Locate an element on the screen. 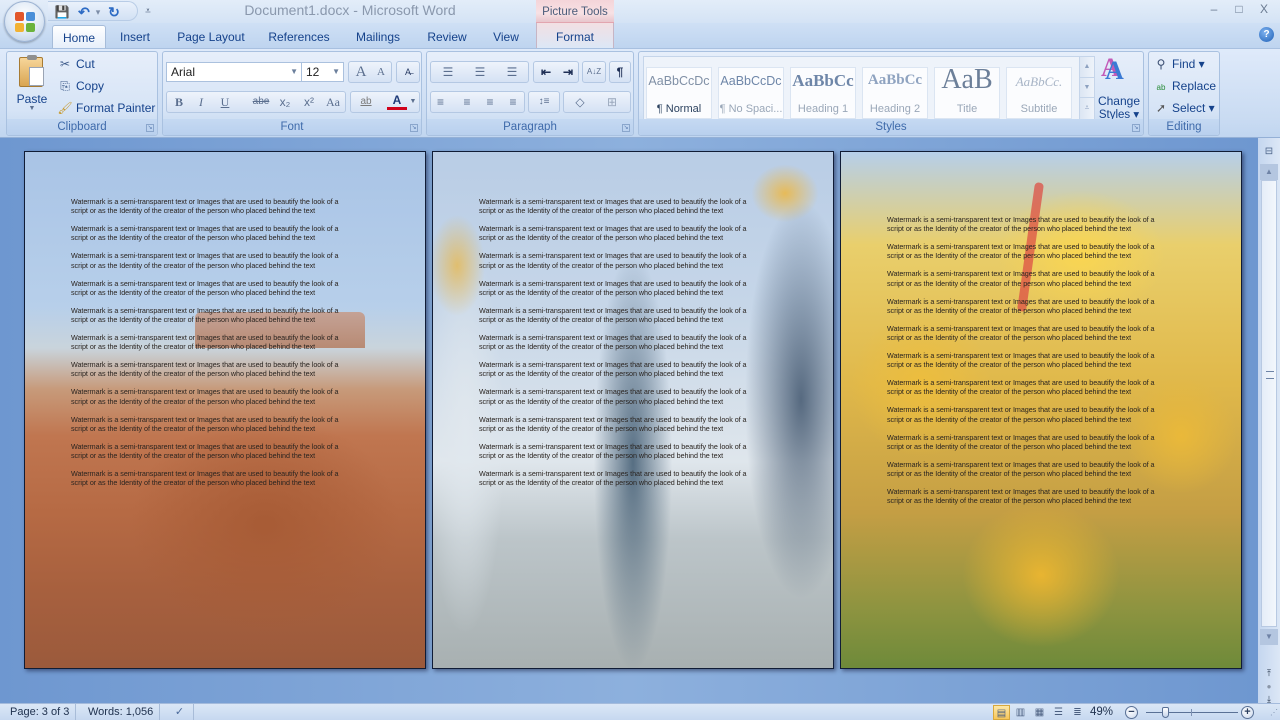 Image resolution: width=1280 pixels, height=720 pixels. tab-mailings: Mailings is located at coordinates (378, 37).